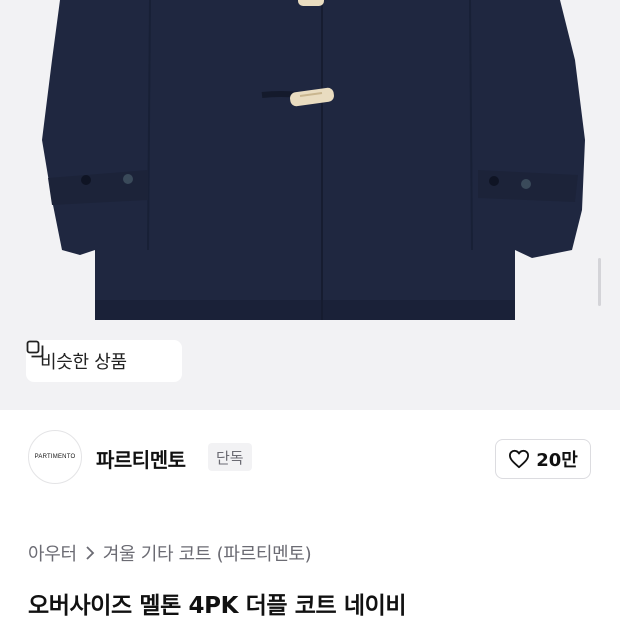  I want to click on toggle-button, so click(311, 3).